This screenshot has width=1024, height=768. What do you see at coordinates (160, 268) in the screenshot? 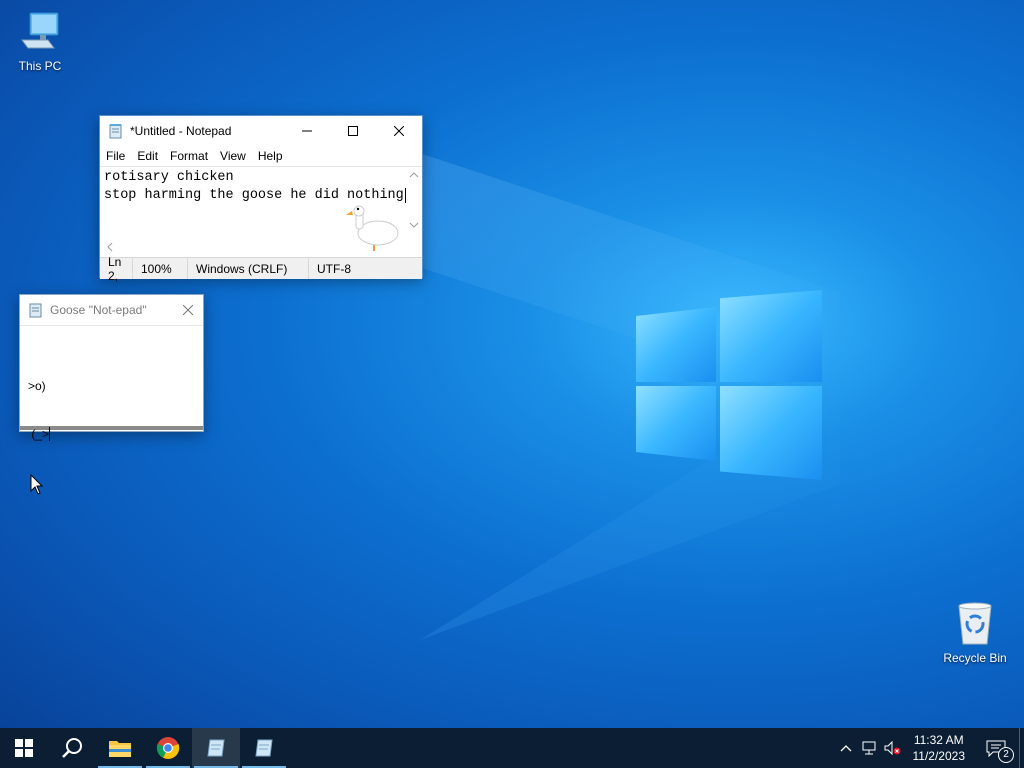
I see `status-zoom: 100%` at bounding box center [160, 268].